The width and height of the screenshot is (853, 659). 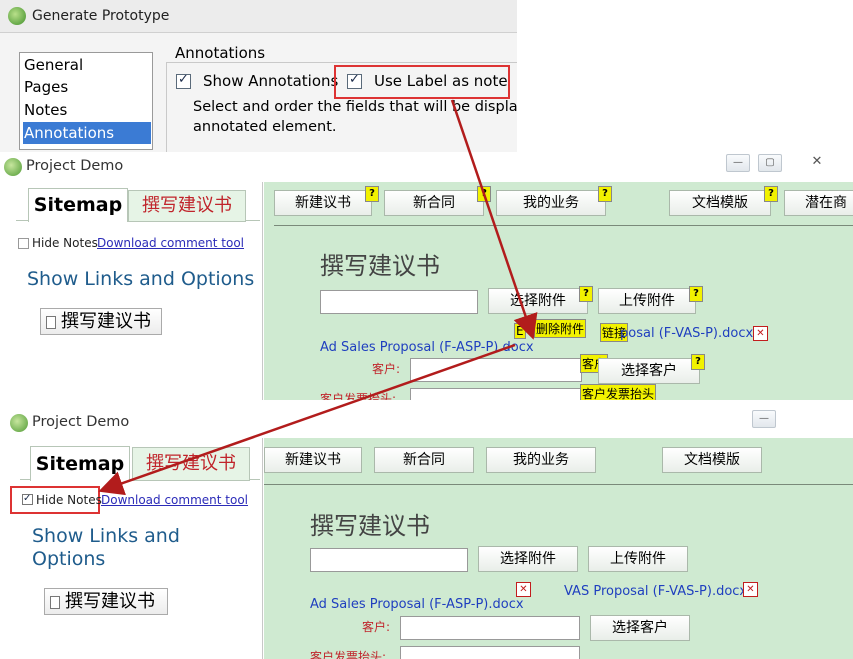 I want to click on arrow-to-hide-notes, so click(x=307, y=419).